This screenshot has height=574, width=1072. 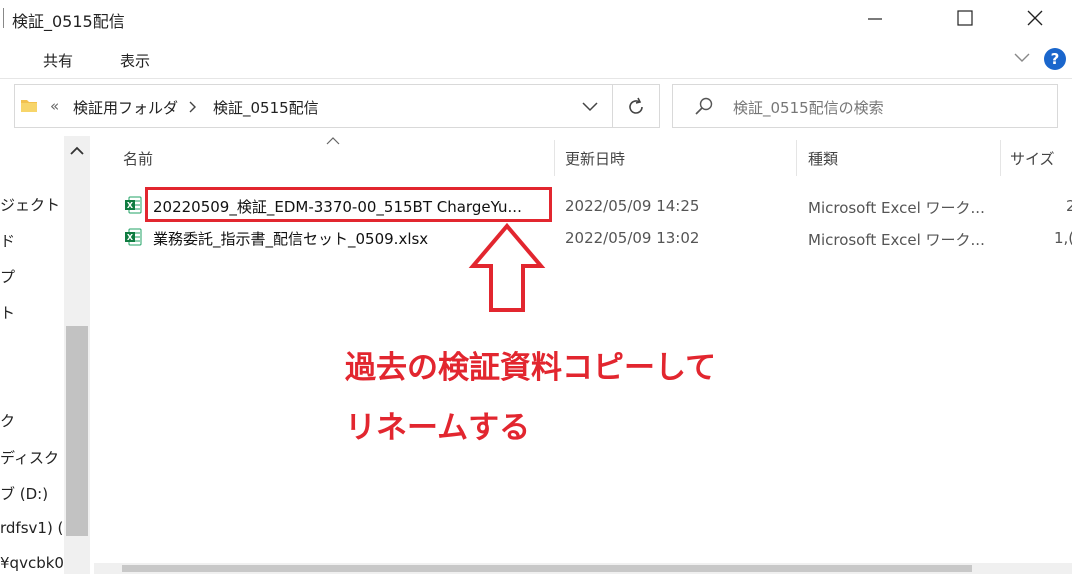 What do you see at coordinates (29, 106) in the screenshot?
I see `folder-icon` at bounding box center [29, 106].